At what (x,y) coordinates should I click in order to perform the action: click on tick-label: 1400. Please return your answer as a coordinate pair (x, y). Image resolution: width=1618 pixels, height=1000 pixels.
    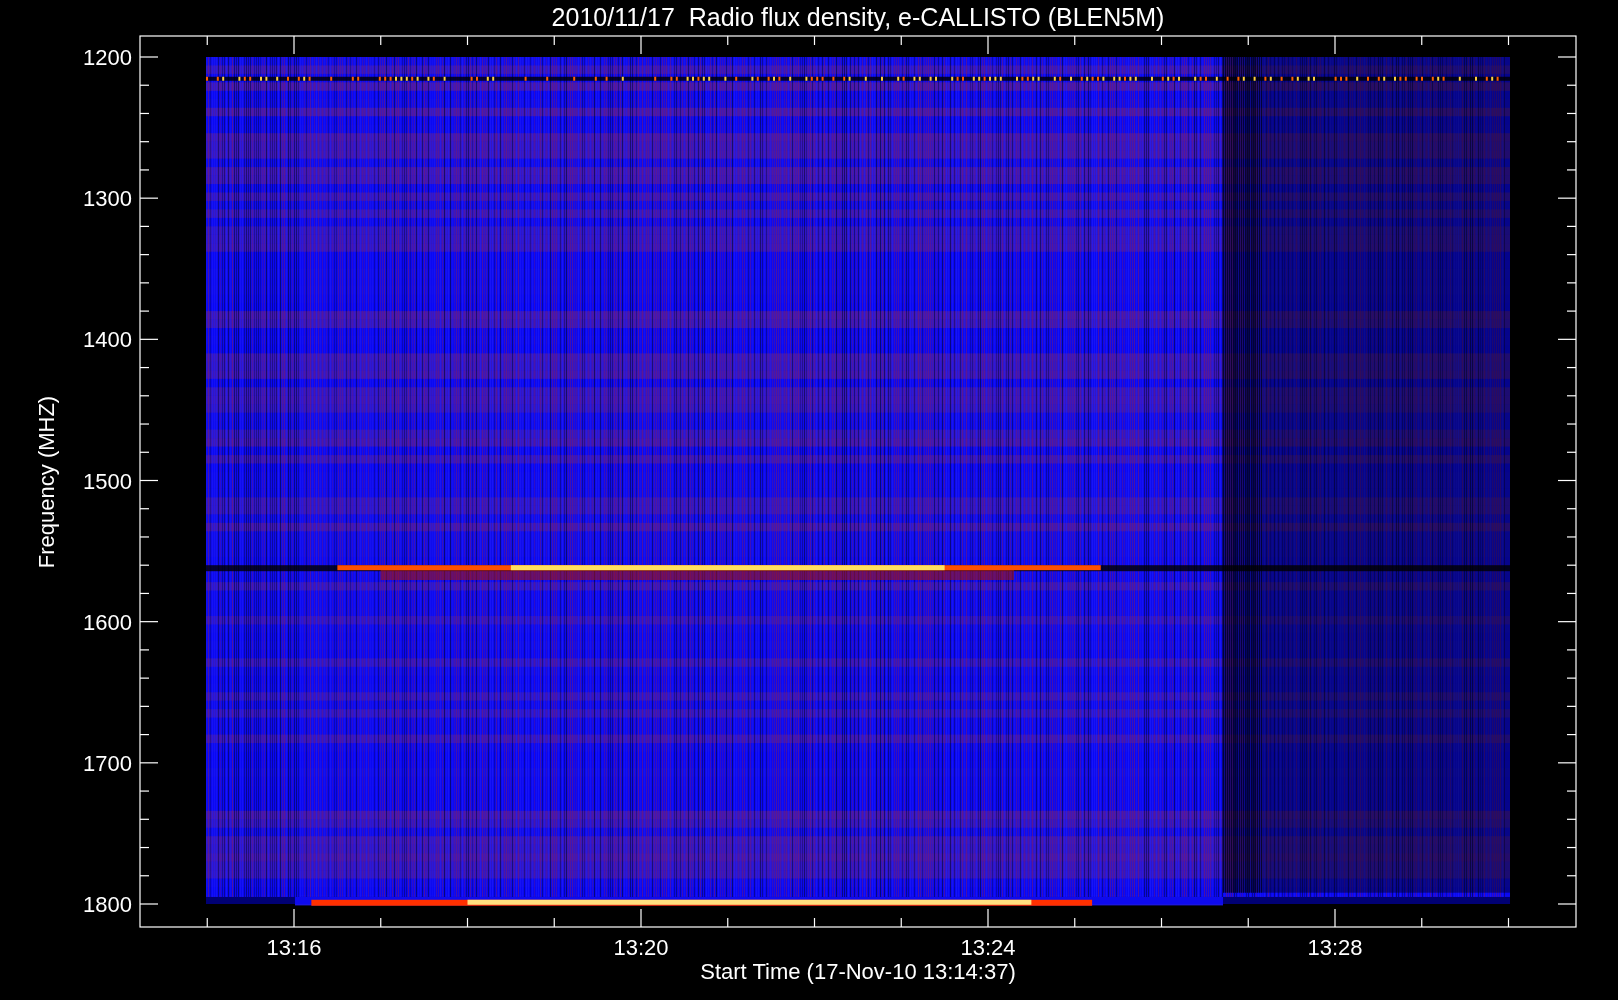
    Looking at the image, I should click on (107, 340).